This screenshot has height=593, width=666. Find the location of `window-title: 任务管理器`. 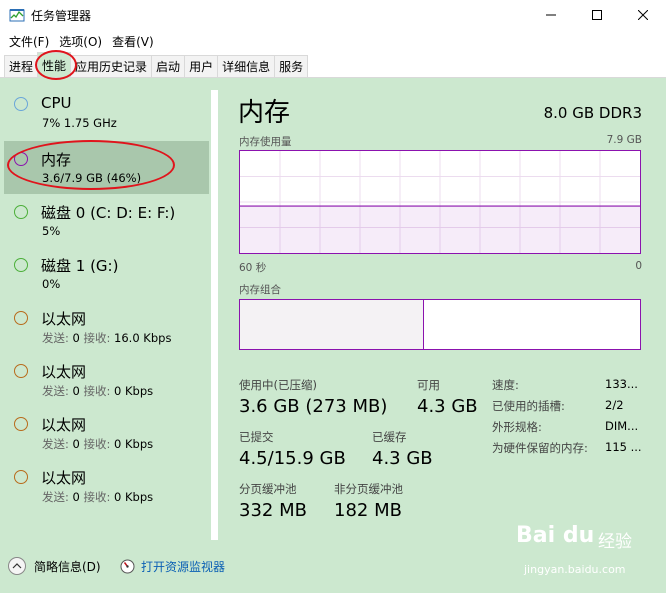

window-title: 任务管理器 is located at coordinates (61, 15).